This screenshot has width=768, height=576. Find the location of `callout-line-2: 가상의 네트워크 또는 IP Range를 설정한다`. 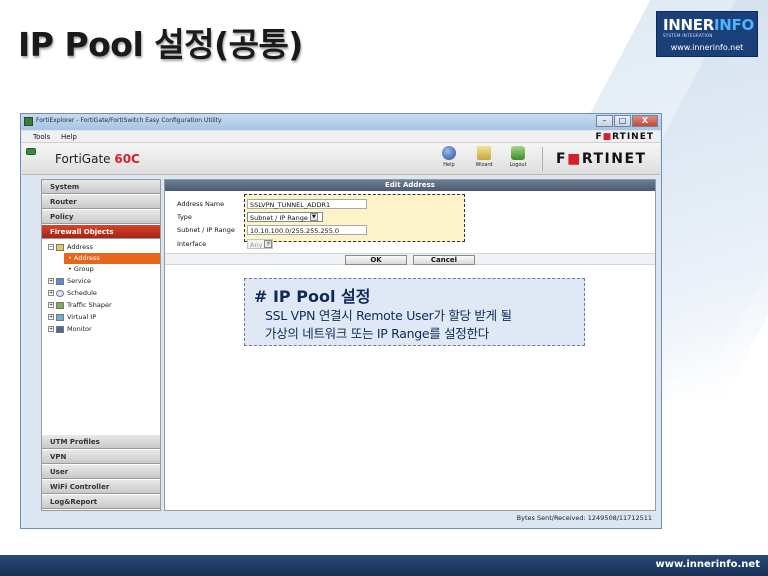

callout-line-2: 가상의 네트워크 또는 IP Range를 설정한다 is located at coordinates (377, 333).